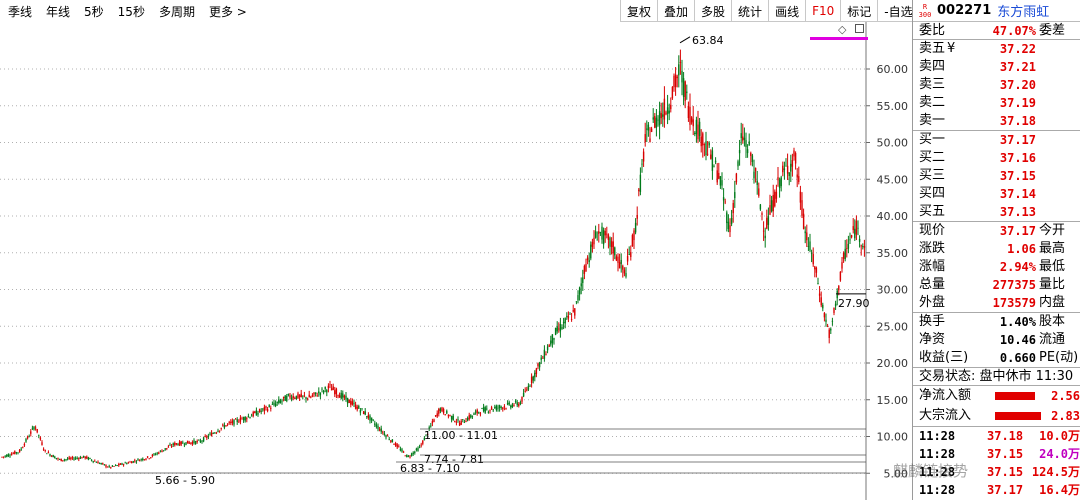 This screenshot has width=1080, height=500. I want to click on stat-row: 总量 277375 量比, so click(996, 285).